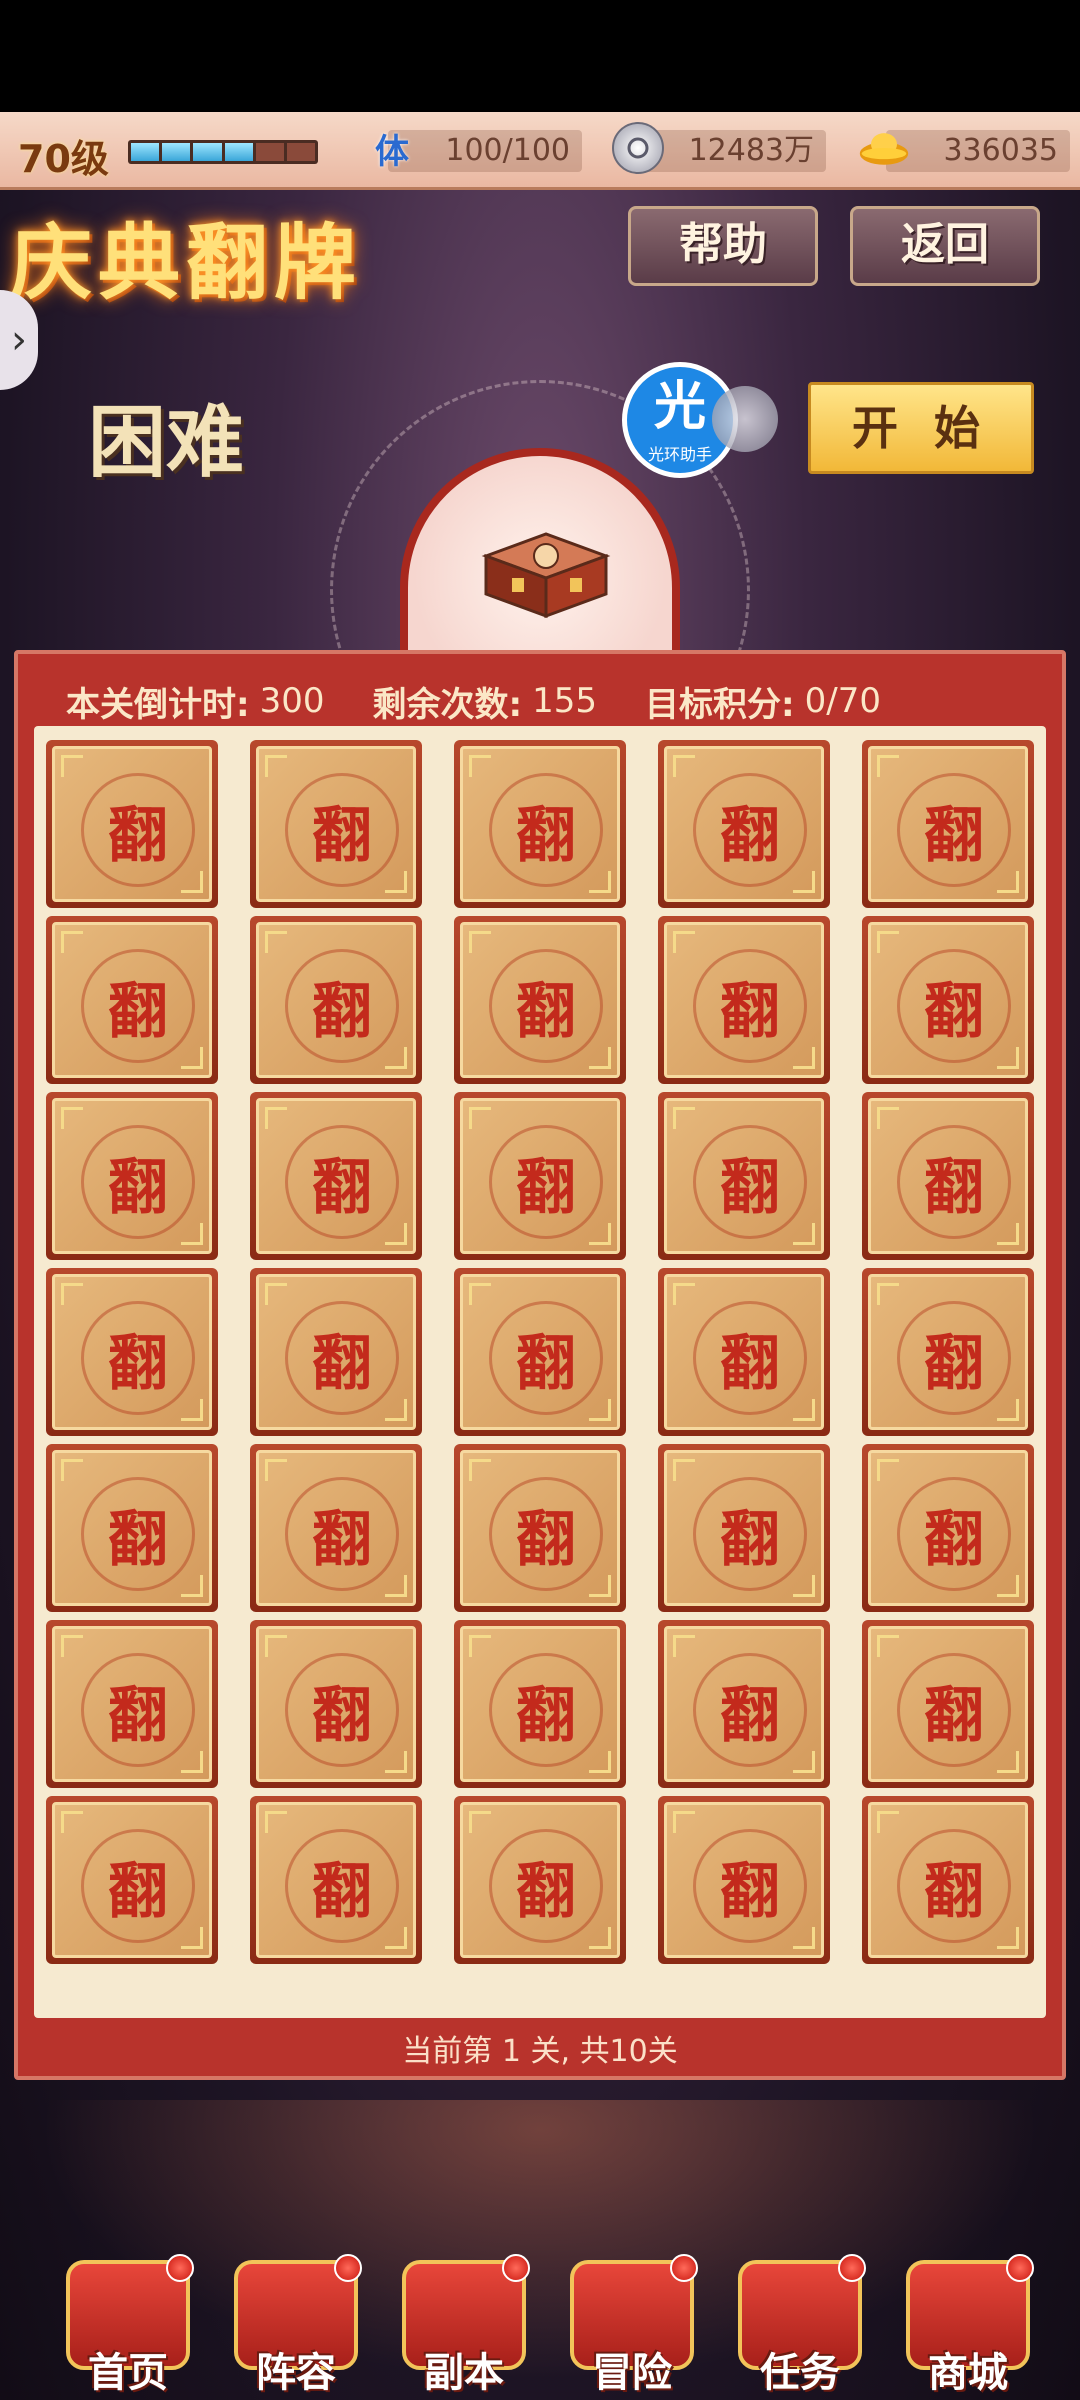 The image size is (1080, 2400). What do you see at coordinates (186, 263) in the screenshot?
I see `page-title: 庆典翻牌` at bounding box center [186, 263].